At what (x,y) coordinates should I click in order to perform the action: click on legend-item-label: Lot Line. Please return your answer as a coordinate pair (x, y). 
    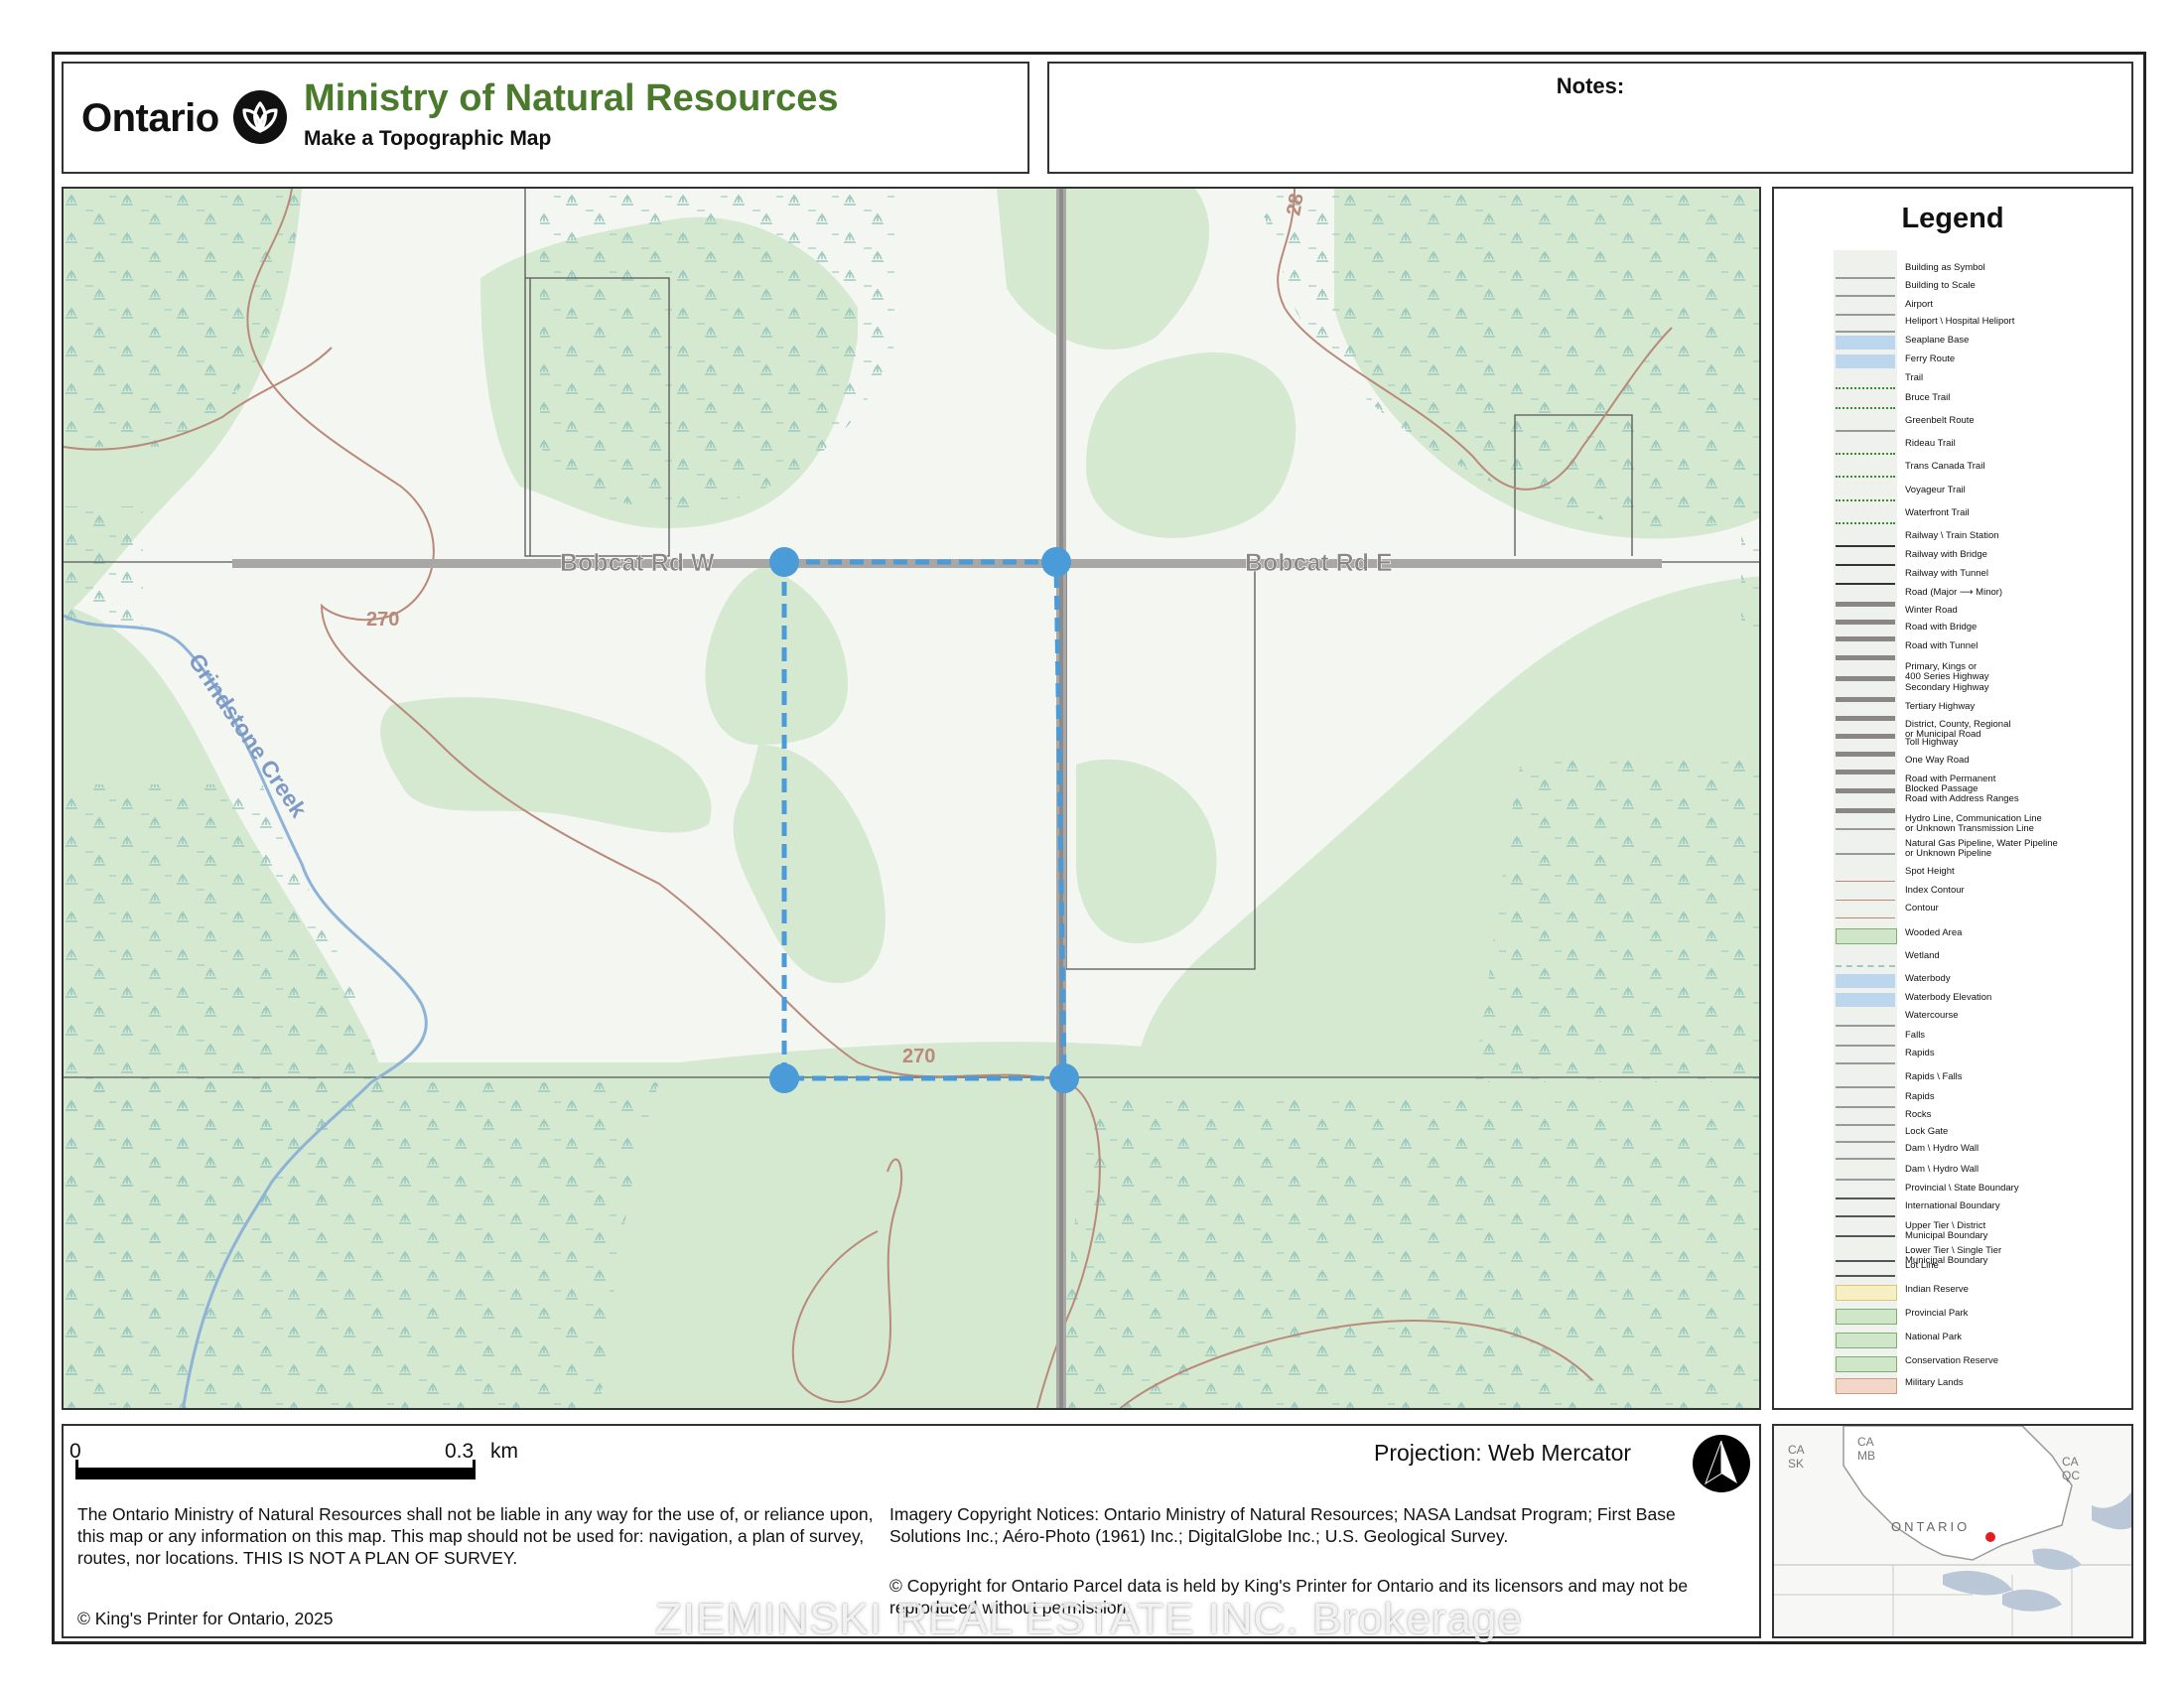
    Looking at the image, I should click on (1922, 1265).